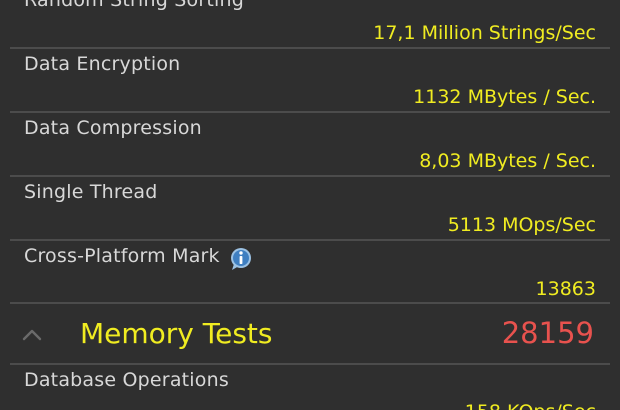 The image size is (620, 410). What do you see at coordinates (122, 256) in the screenshot?
I see `result-label: Cross-Platform Mark` at bounding box center [122, 256].